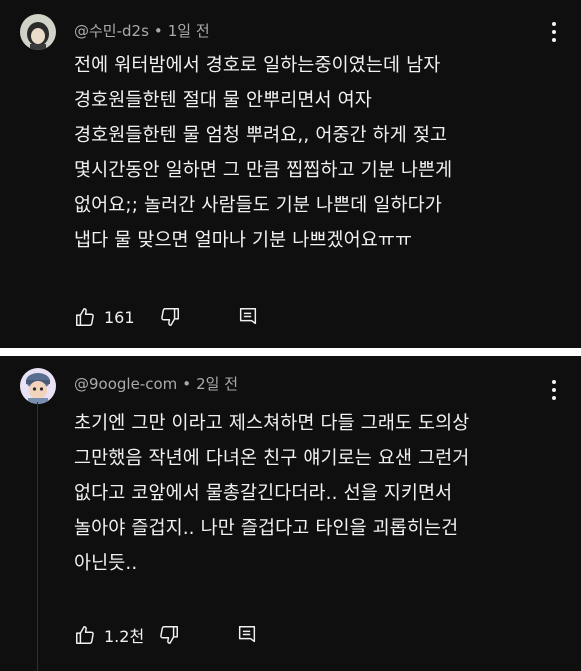  I want to click on comment-meta: @수민-d2s • 1일 전, so click(142, 30).